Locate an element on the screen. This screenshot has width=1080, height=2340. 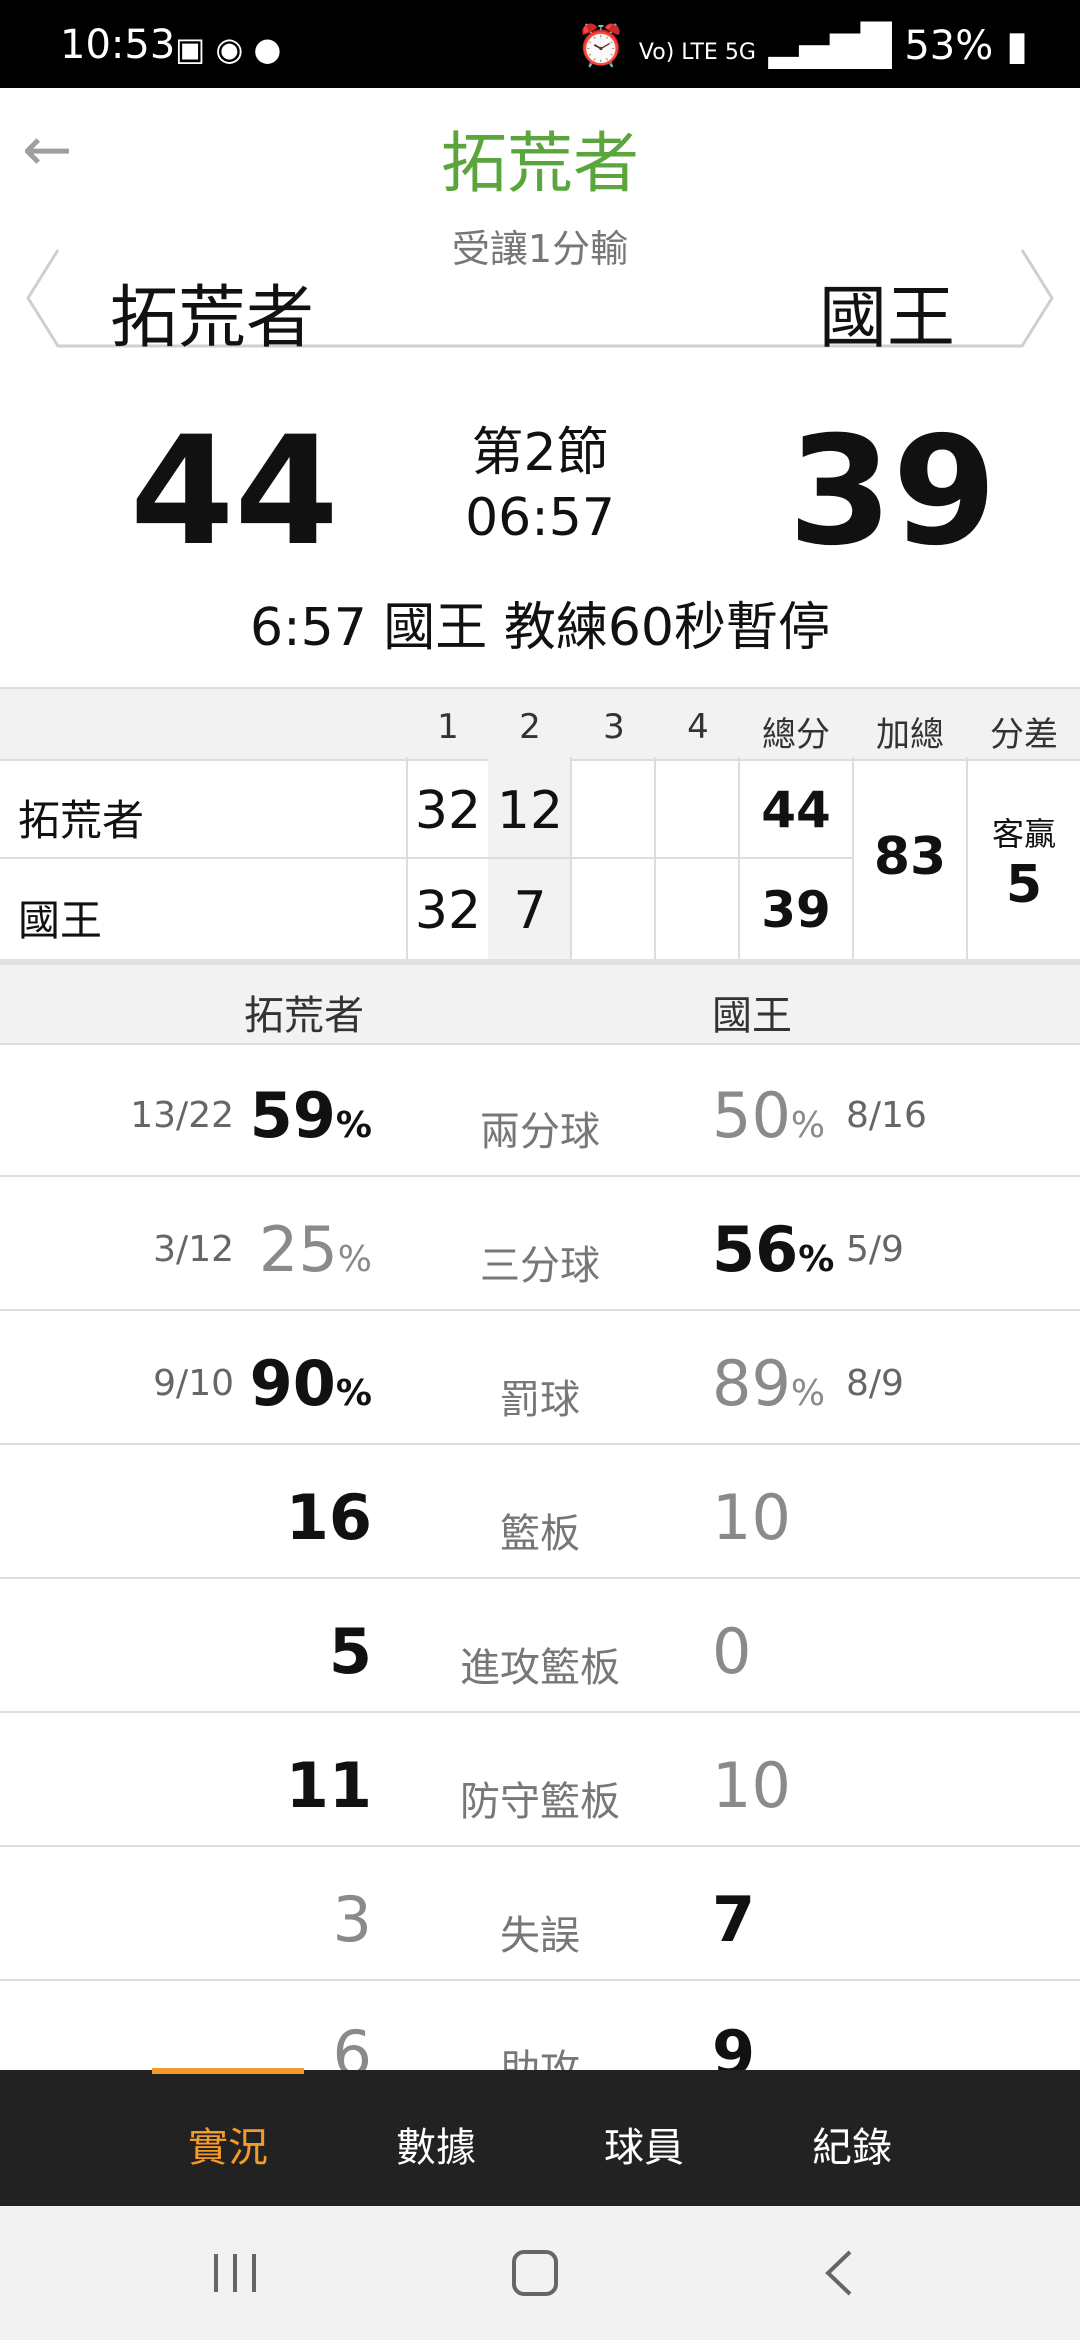
notification-icons: ▣ ◉ ● is located at coordinates (228, 49).